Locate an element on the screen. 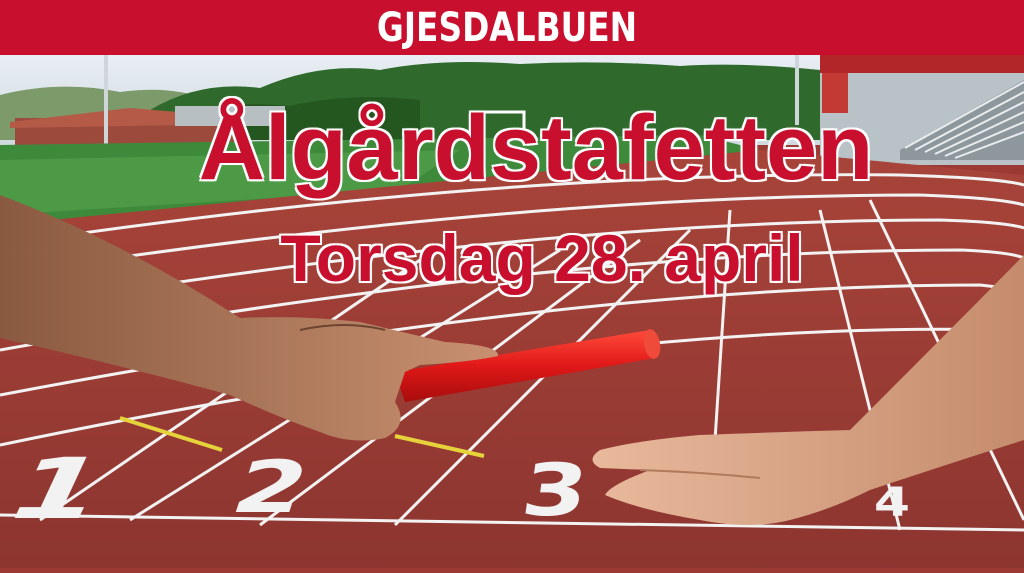 This screenshot has width=1024, height=573. lane-number: 4 is located at coordinates (892, 503).